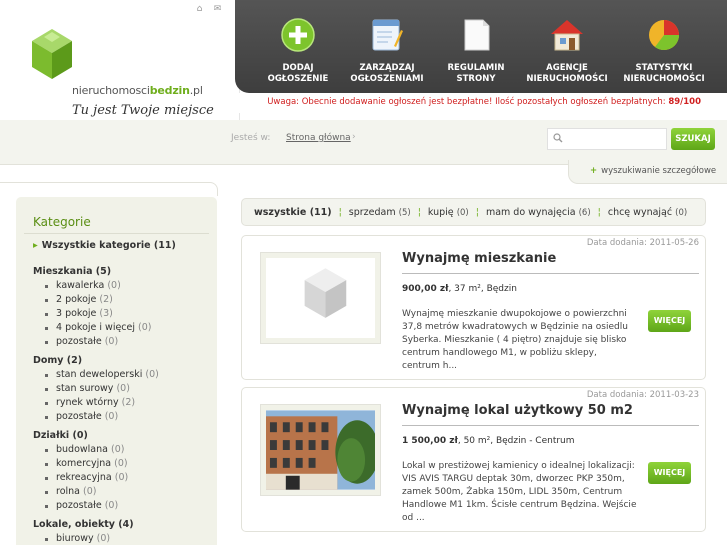 The image size is (727, 545). What do you see at coordinates (52, 57) in the screenshot?
I see `logo-cube-icon` at bounding box center [52, 57].